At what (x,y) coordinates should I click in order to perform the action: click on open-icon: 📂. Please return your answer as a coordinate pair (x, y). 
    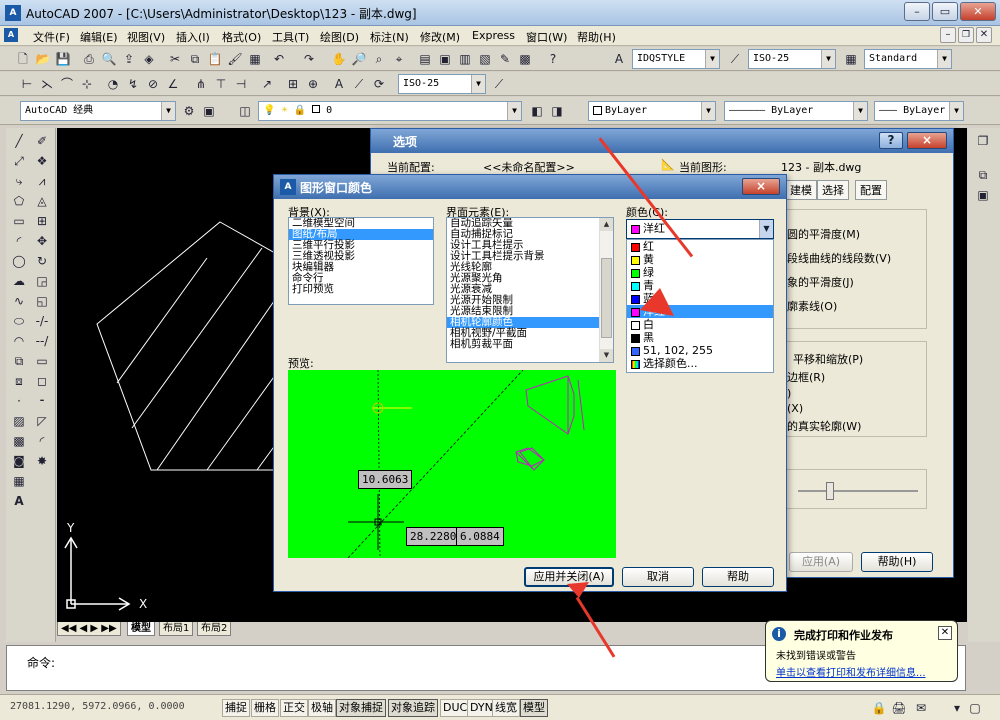
    Looking at the image, I should click on (43, 59).